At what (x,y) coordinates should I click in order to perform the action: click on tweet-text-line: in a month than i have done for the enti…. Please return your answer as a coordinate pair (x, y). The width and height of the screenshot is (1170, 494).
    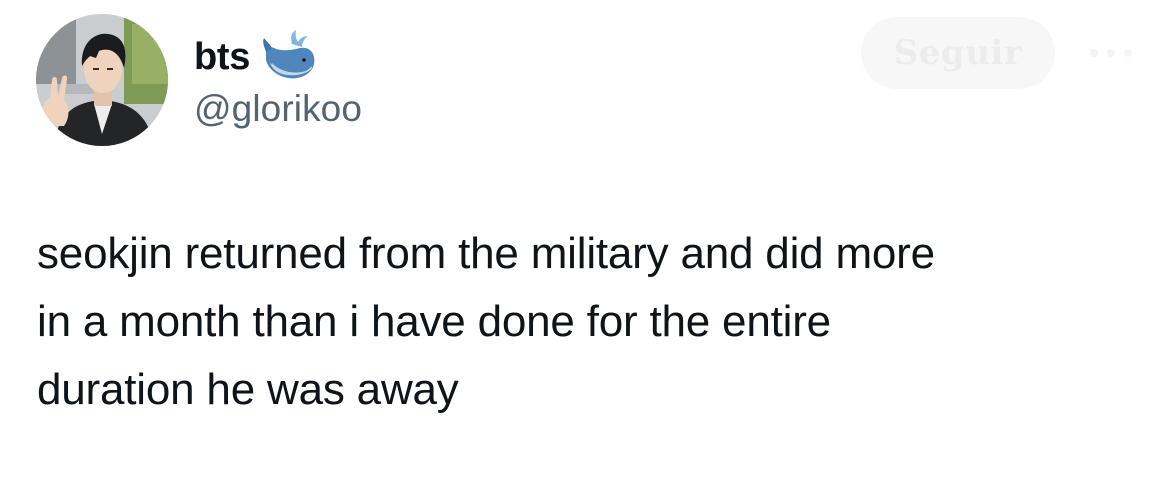
    Looking at the image, I should click on (434, 321).